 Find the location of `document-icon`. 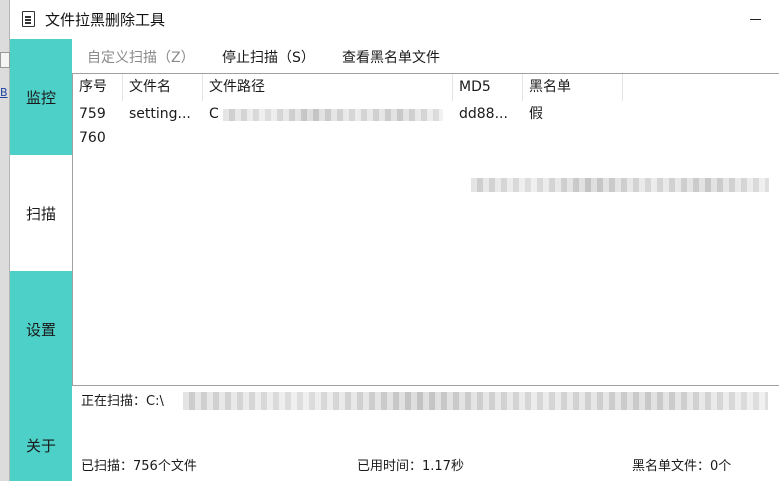

document-icon is located at coordinates (28, 19).